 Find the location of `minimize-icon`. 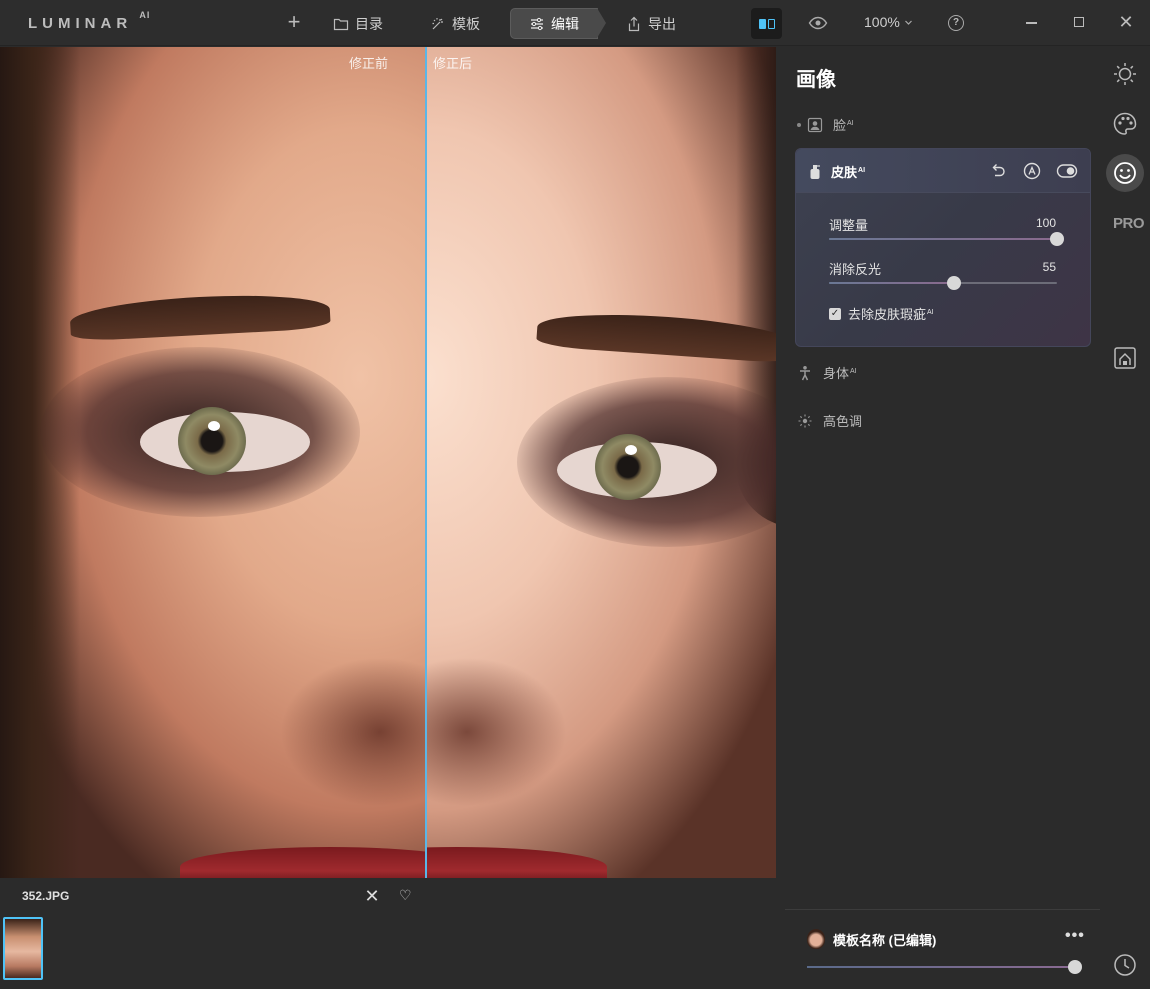

minimize-icon is located at coordinates (1031, 23).